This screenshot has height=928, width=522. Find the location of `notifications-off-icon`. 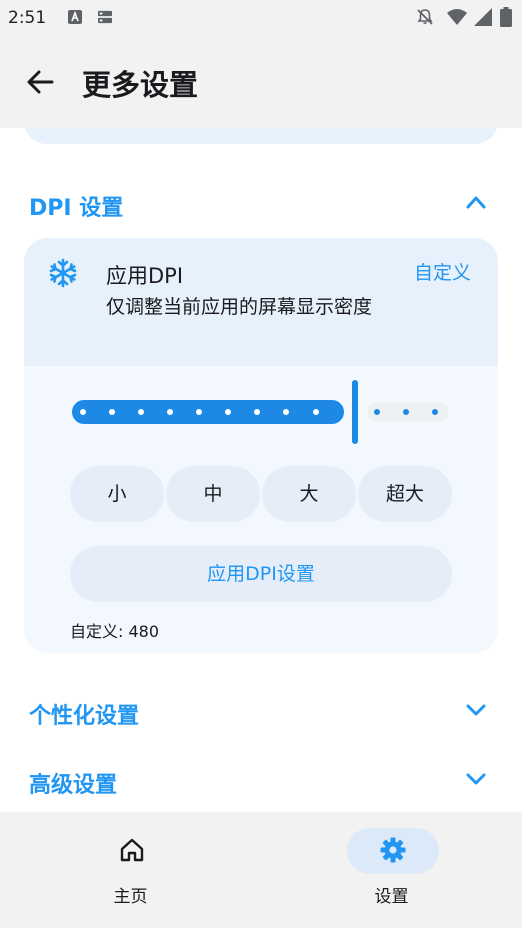

notifications-off-icon is located at coordinates (425, 17).